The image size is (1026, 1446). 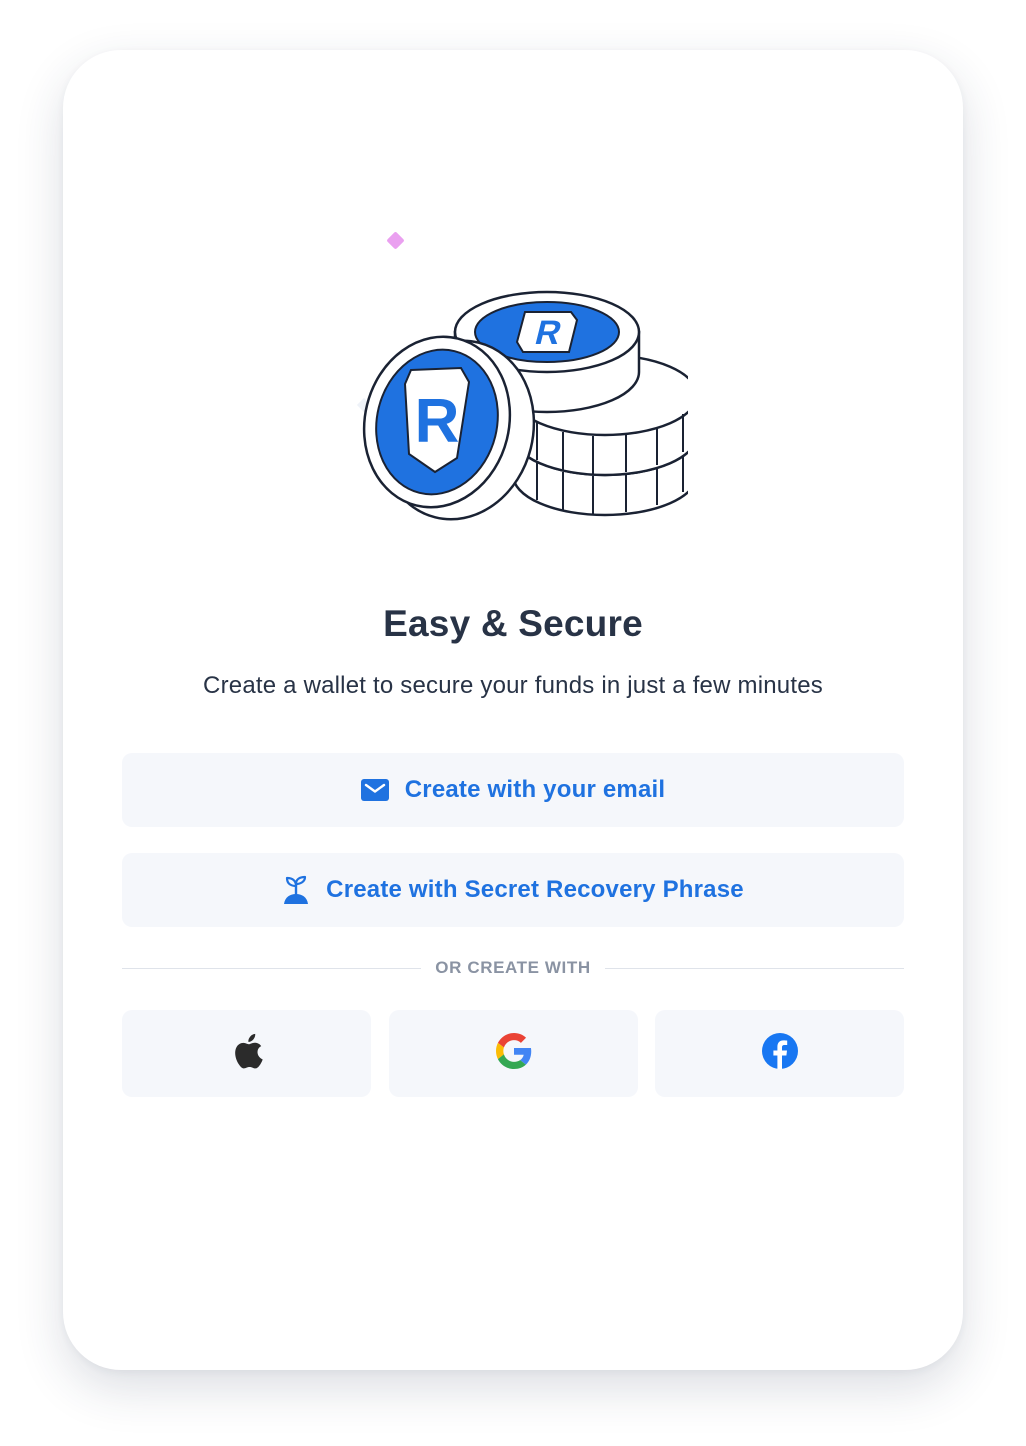 I want to click on svg-text: R, so click(x=437, y=421).